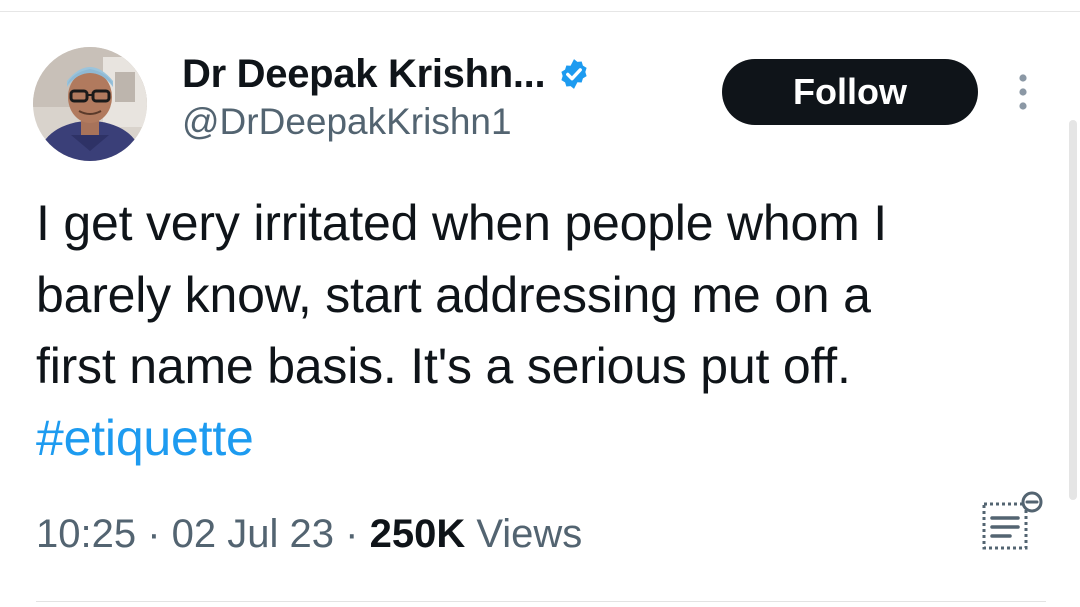  What do you see at coordinates (461, 223) in the screenshot?
I see `tweet-text-line: I get very irritated when people whom I` at bounding box center [461, 223].